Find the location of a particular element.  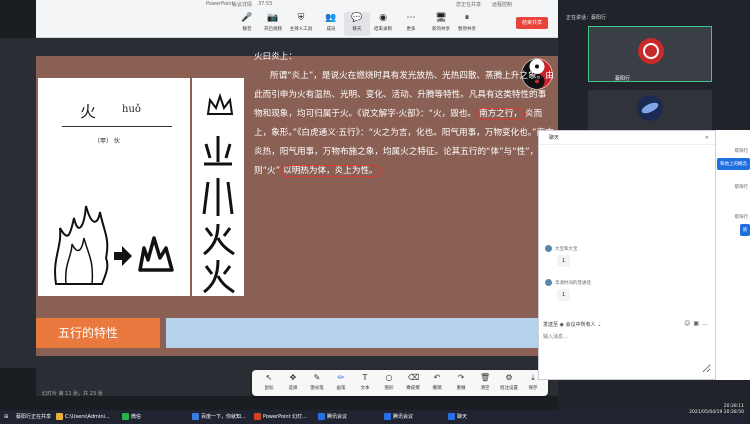

folder-icon is located at coordinates (59, 416).